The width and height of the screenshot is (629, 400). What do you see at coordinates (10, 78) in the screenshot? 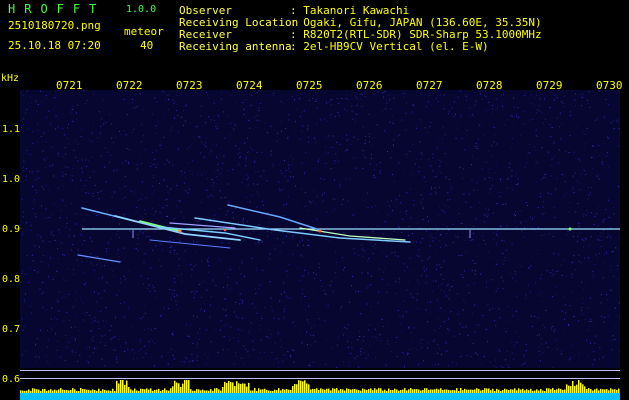
I see `axis-unit: kHz` at bounding box center [10, 78].